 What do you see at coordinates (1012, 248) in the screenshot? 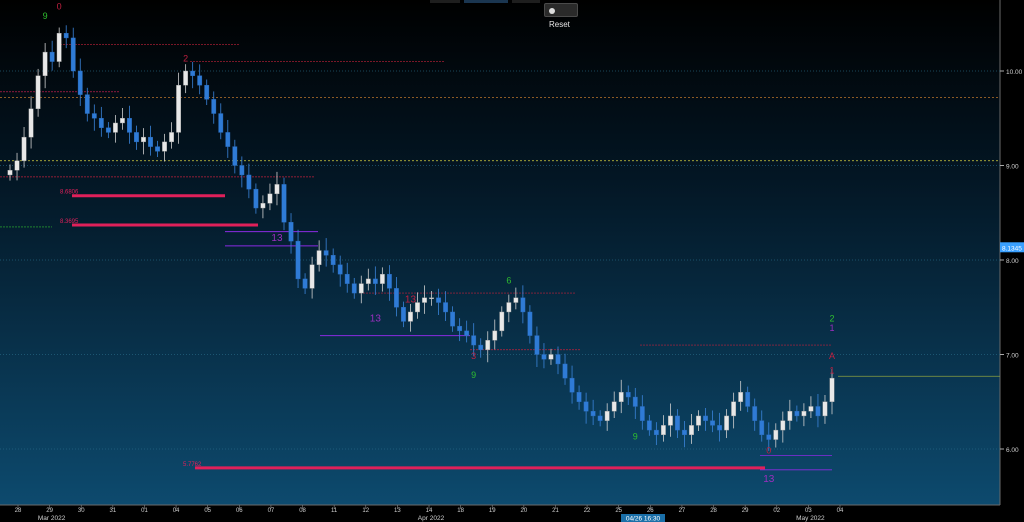
I see `current-price-label: 8.1345` at bounding box center [1012, 248].